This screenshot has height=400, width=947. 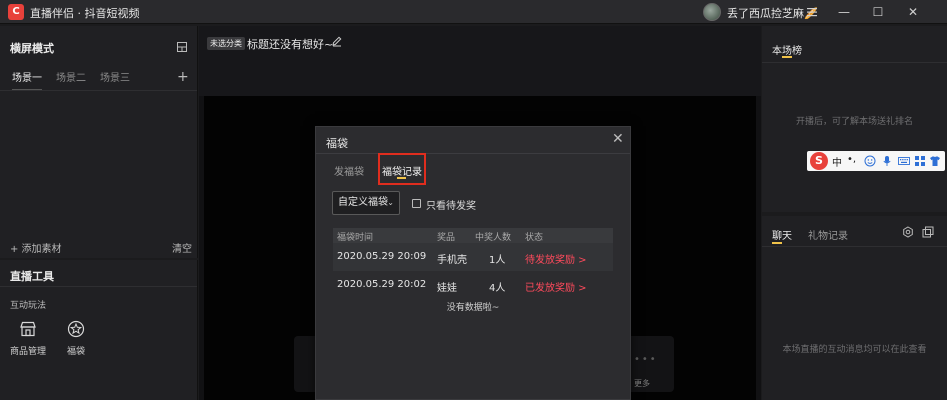 What do you see at coordinates (870, 161) in the screenshot?
I see `emoji-icon` at bounding box center [870, 161].